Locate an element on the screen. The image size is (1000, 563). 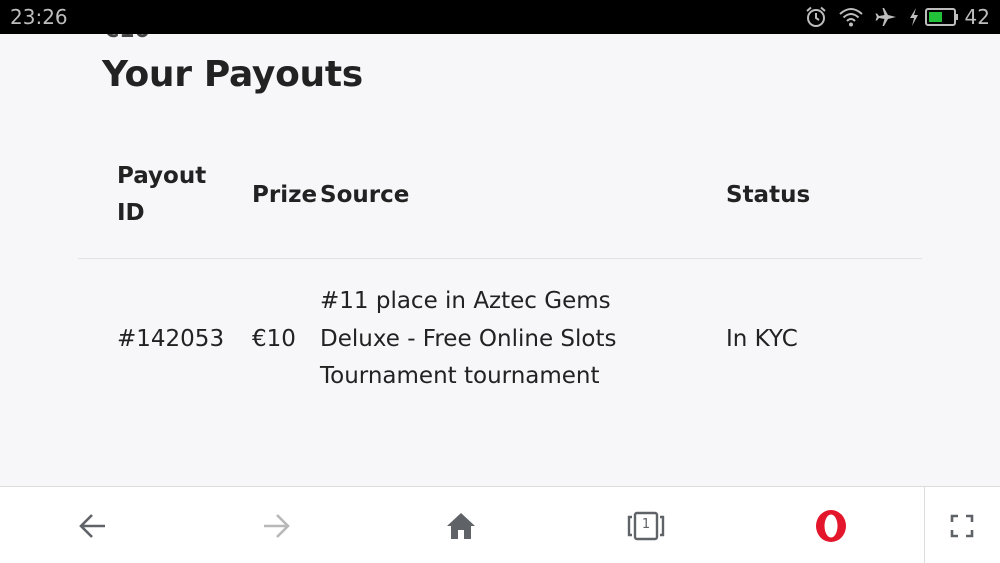
back-button is located at coordinates (93, 525).